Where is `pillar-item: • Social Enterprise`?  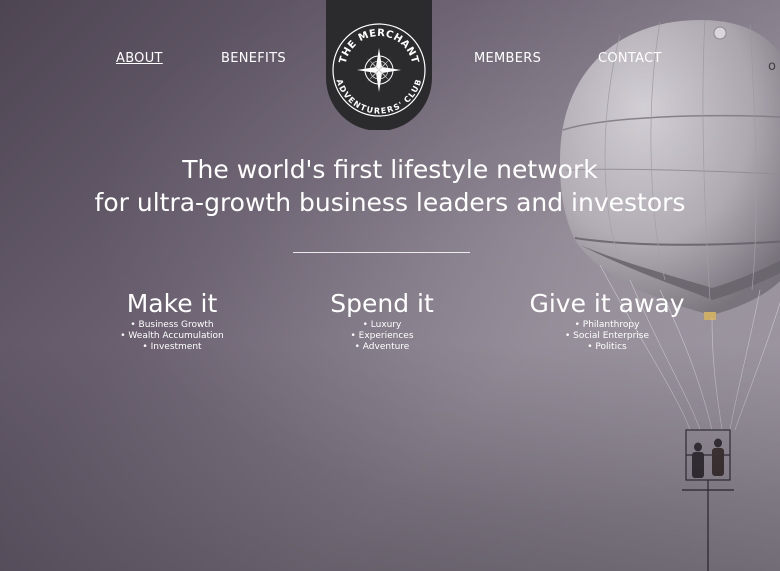 pillar-item: • Social Enterprise is located at coordinates (606, 336).